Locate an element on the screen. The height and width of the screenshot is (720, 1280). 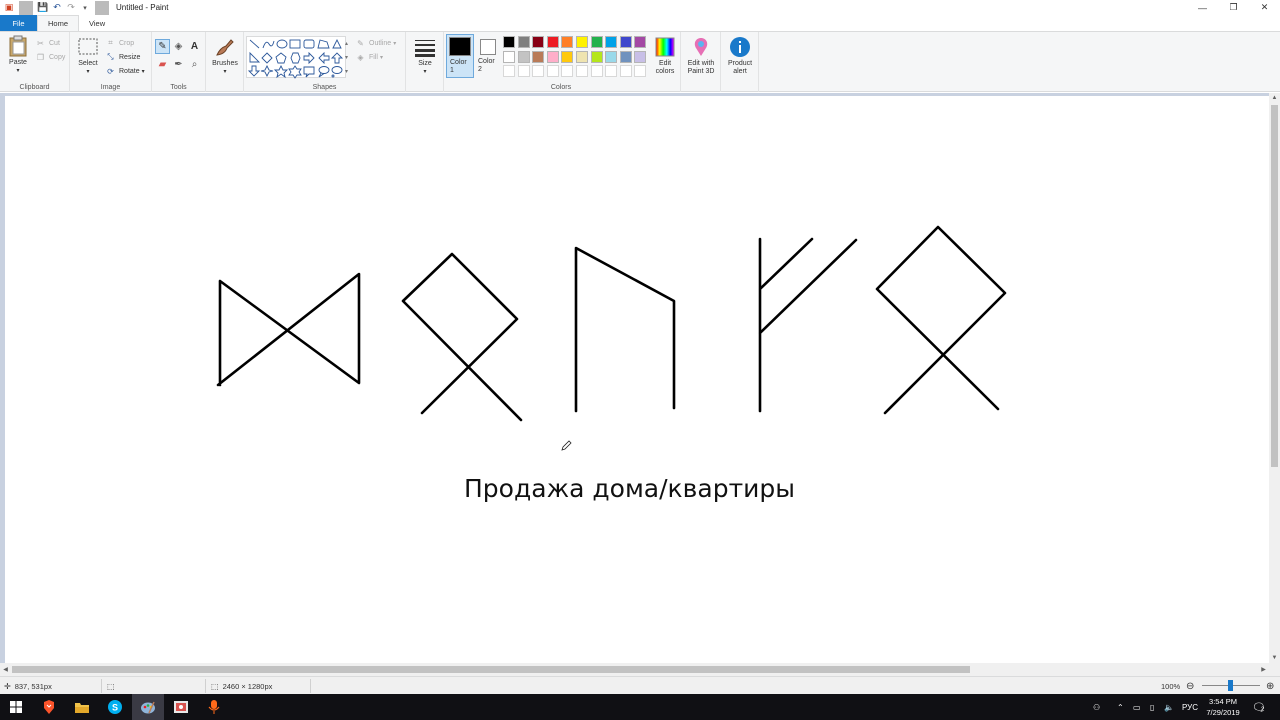
people-icon: ⚇ is located at coordinates (1096, 707).